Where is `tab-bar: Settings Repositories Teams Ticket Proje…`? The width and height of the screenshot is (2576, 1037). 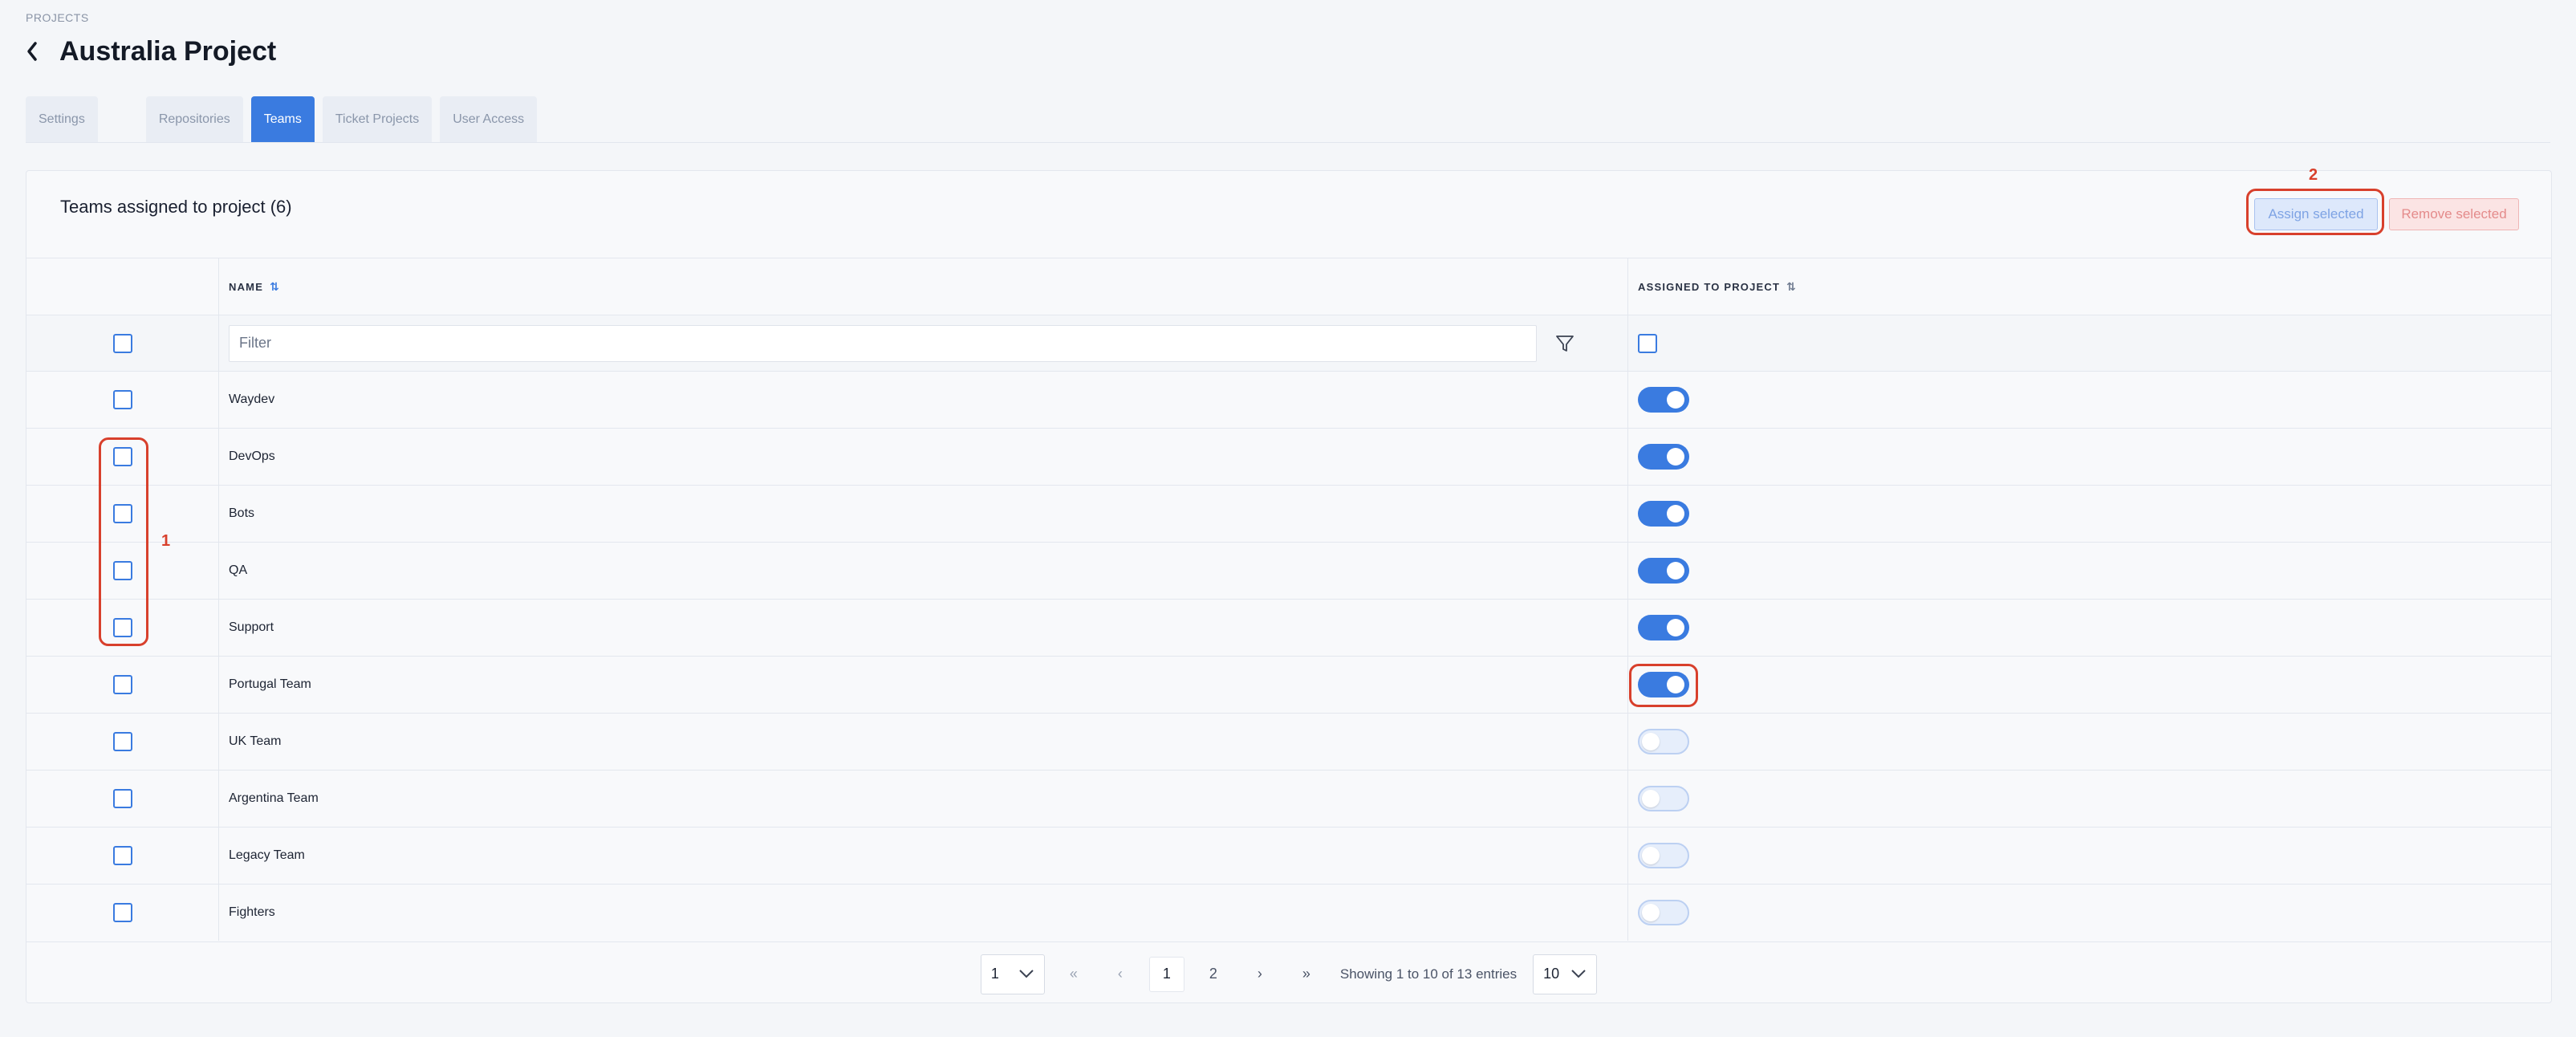 tab-bar: Settings Repositories Teams Ticket Proje… is located at coordinates (285, 119).